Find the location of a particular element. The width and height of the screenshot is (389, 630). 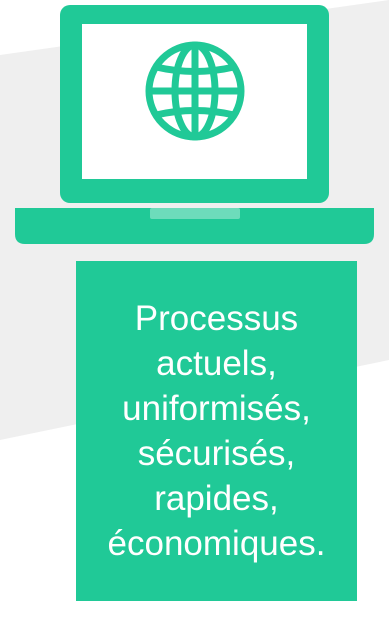

caption-line-1: Processus is located at coordinates (216, 318).